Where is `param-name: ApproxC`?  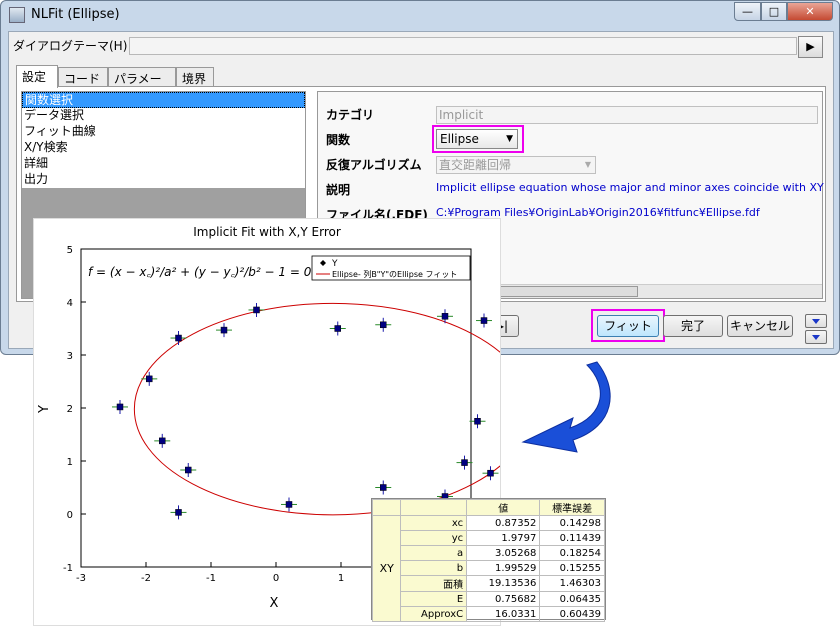 param-name: ApproxC is located at coordinates (434, 614).